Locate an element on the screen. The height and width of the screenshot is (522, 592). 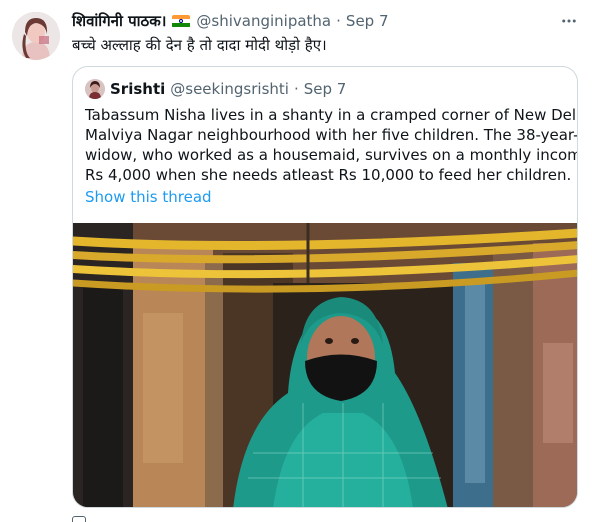
reply-icon is located at coordinates (79, 519).